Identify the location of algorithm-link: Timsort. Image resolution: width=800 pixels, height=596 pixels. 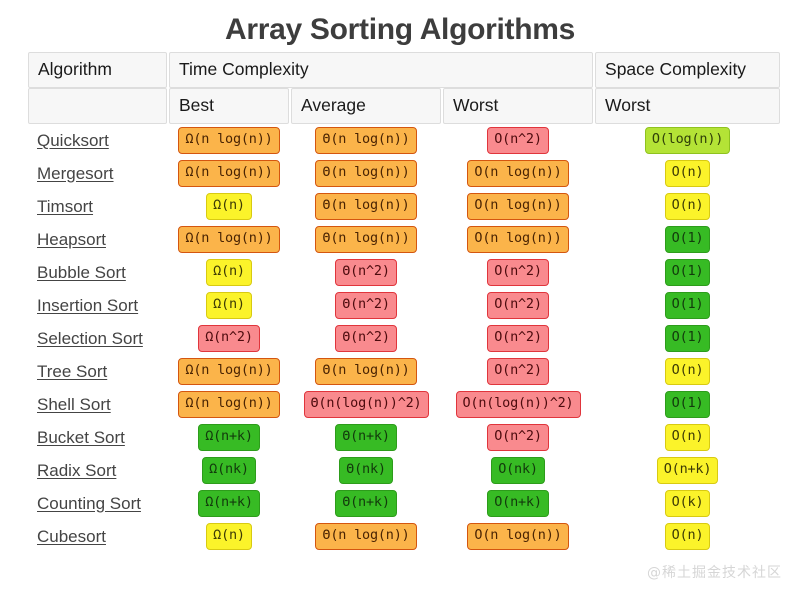
(65, 206).